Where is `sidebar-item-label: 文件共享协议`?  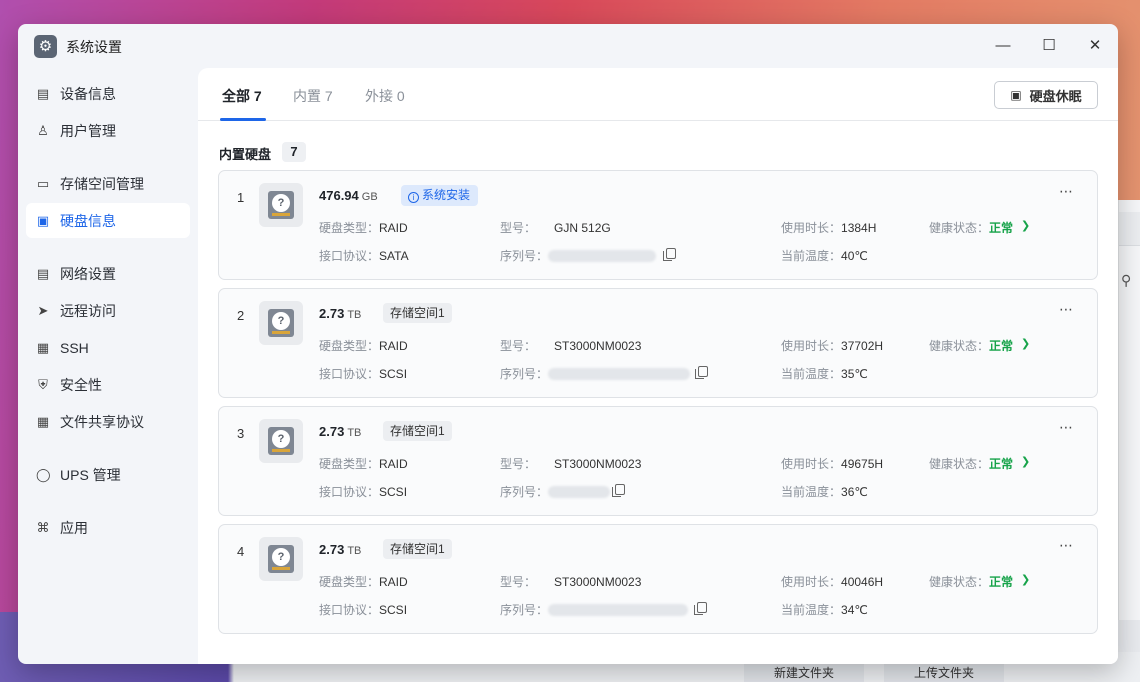 sidebar-item-label: 文件共享协议 is located at coordinates (102, 421).